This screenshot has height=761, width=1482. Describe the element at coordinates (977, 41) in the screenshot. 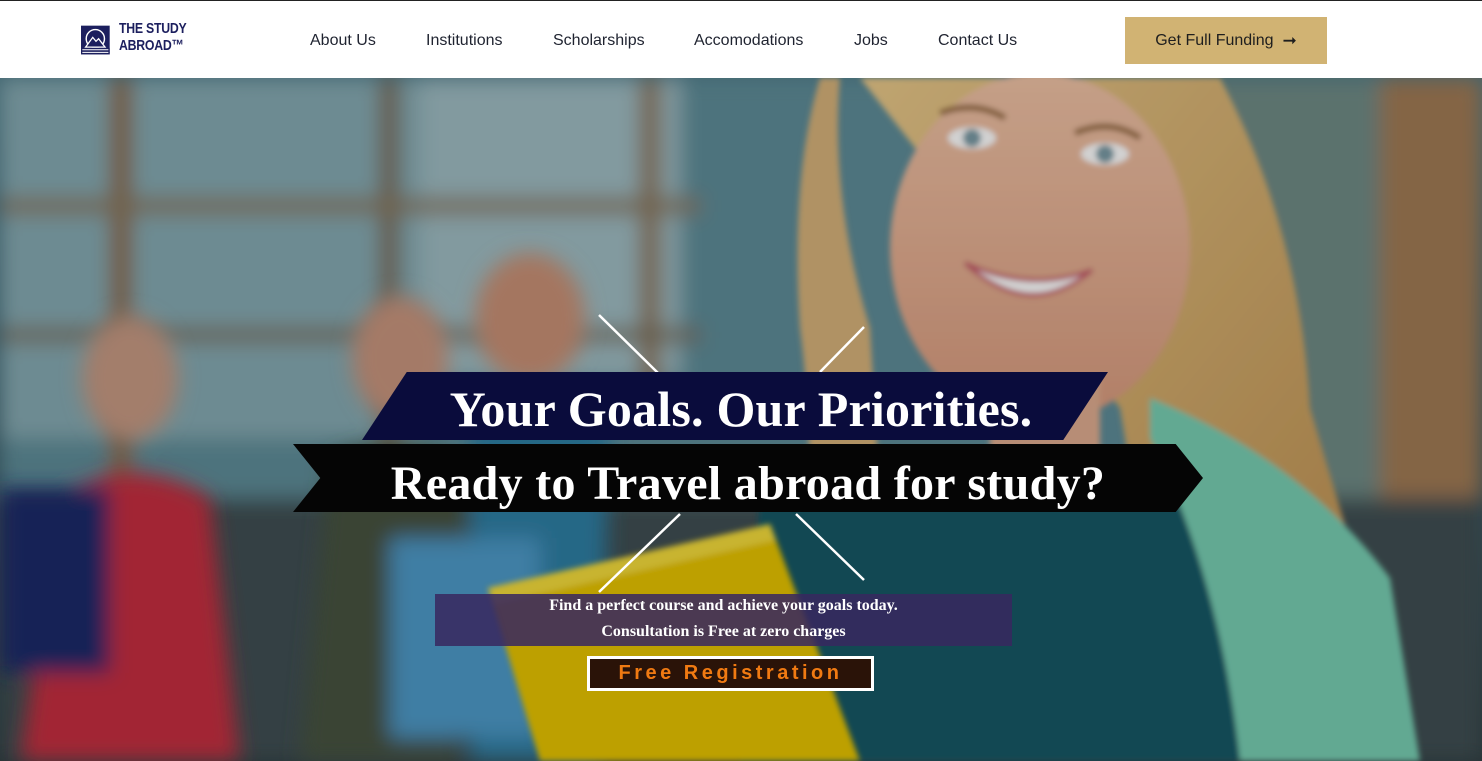

I see `nav-item-contact-us: Contact Us` at that location.